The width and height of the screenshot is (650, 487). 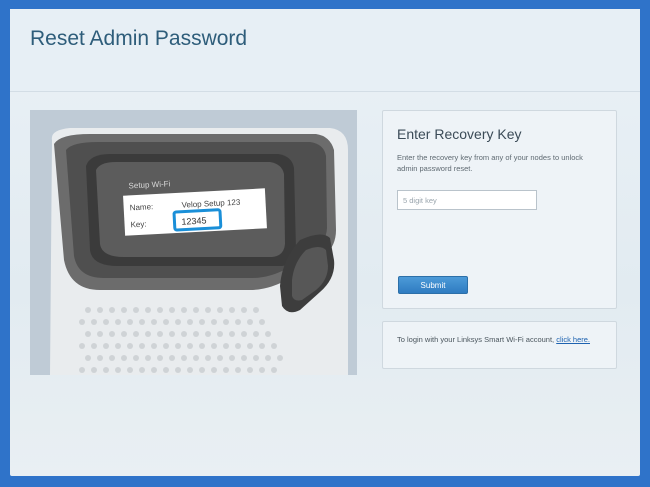 I want to click on page-title: Reset Admin Password, so click(x=139, y=38).